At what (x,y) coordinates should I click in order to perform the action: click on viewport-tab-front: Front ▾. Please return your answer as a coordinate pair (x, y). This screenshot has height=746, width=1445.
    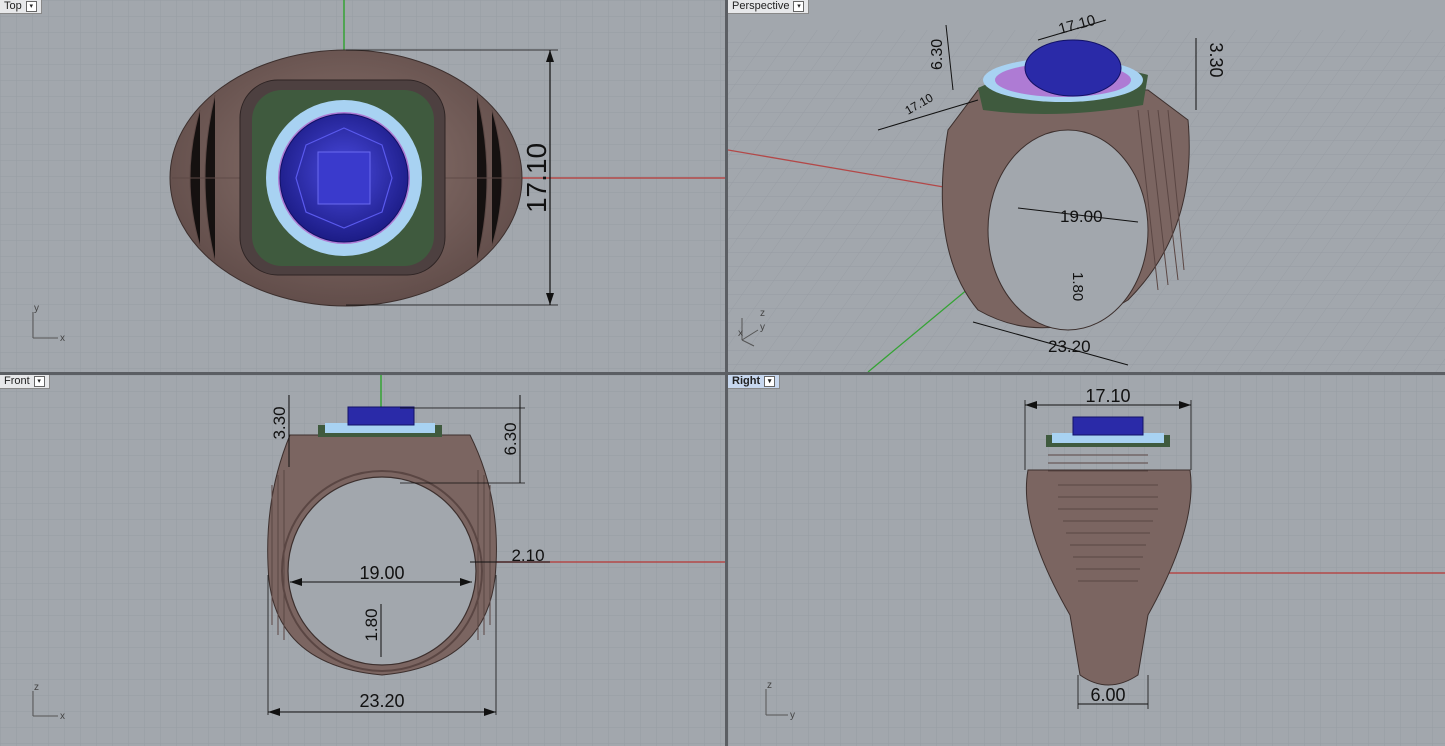
    Looking at the image, I should click on (25, 382).